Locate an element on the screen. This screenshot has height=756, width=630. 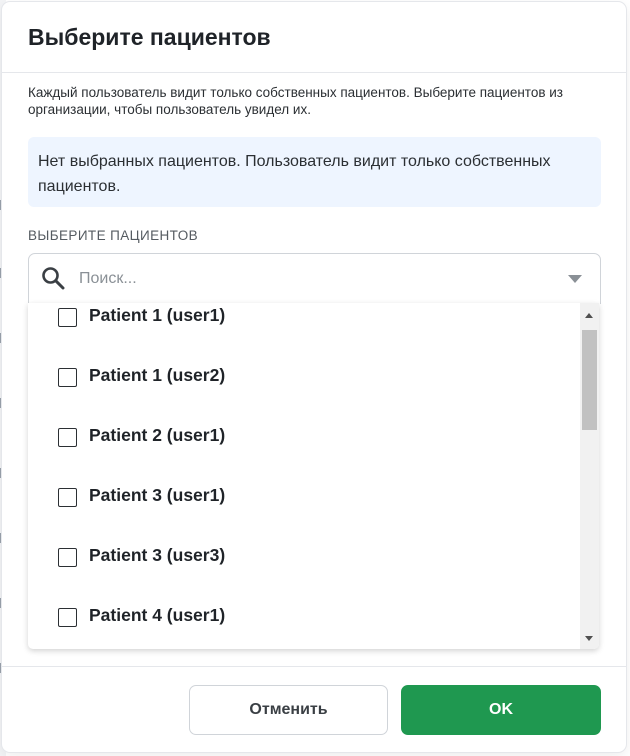
dialog-header: Выберите пациентов is located at coordinates (314, 37).